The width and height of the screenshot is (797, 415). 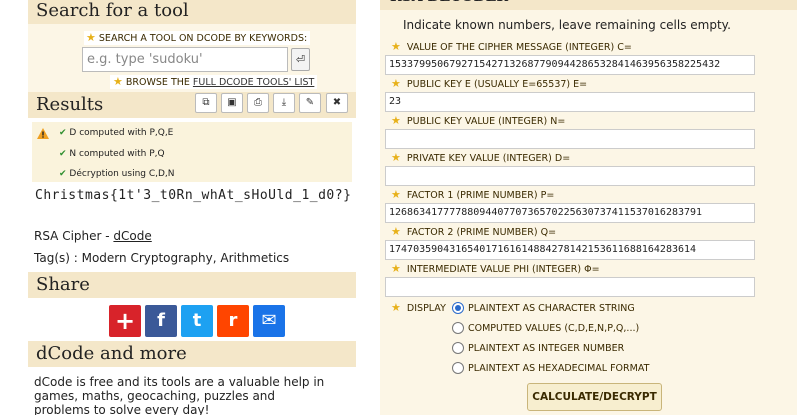 I want to click on download-button: ⤓, so click(x=284, y=103).